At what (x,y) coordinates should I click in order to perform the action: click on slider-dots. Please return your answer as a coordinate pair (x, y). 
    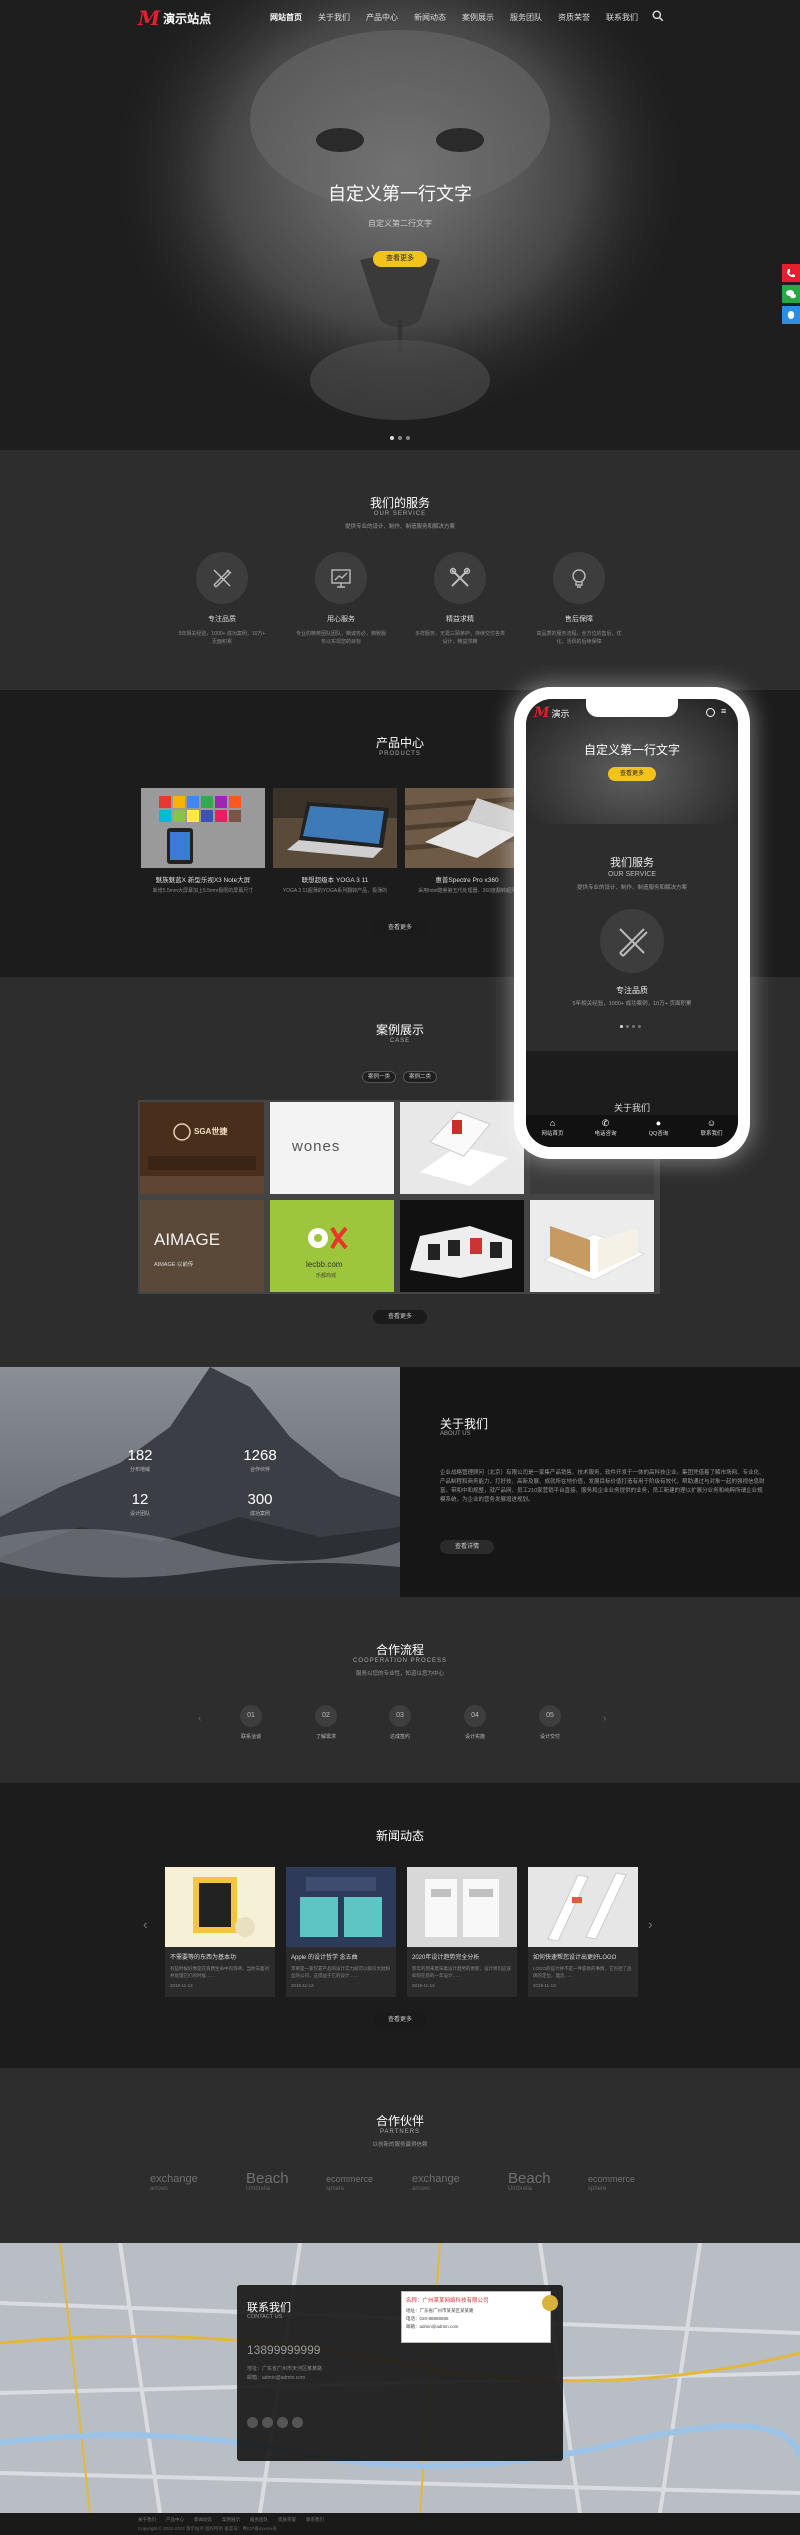
    Looking at the image, I should click on (400, 438).